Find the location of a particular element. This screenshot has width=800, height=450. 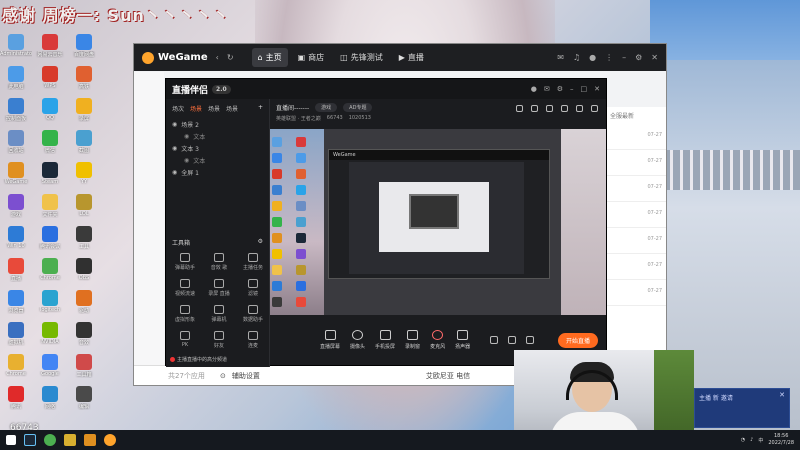

record-window-button: 录制窗 is located at coordinates (412, 340).